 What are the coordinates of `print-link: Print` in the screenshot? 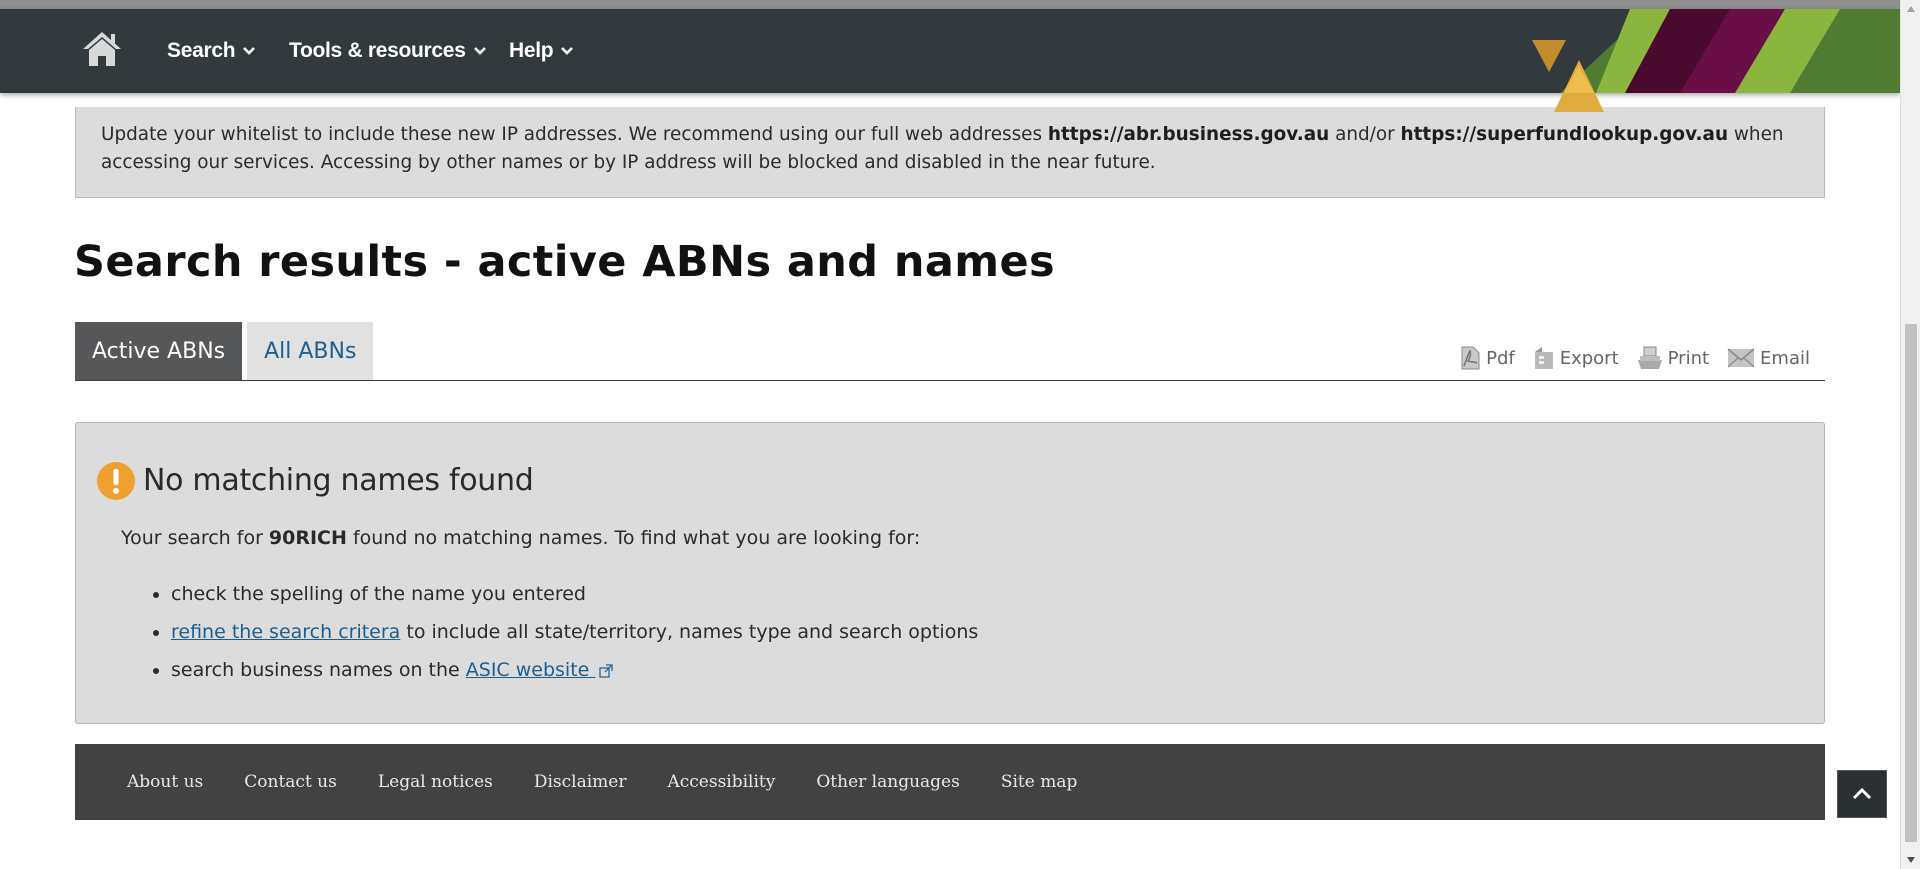 It's located at (1673, 358).